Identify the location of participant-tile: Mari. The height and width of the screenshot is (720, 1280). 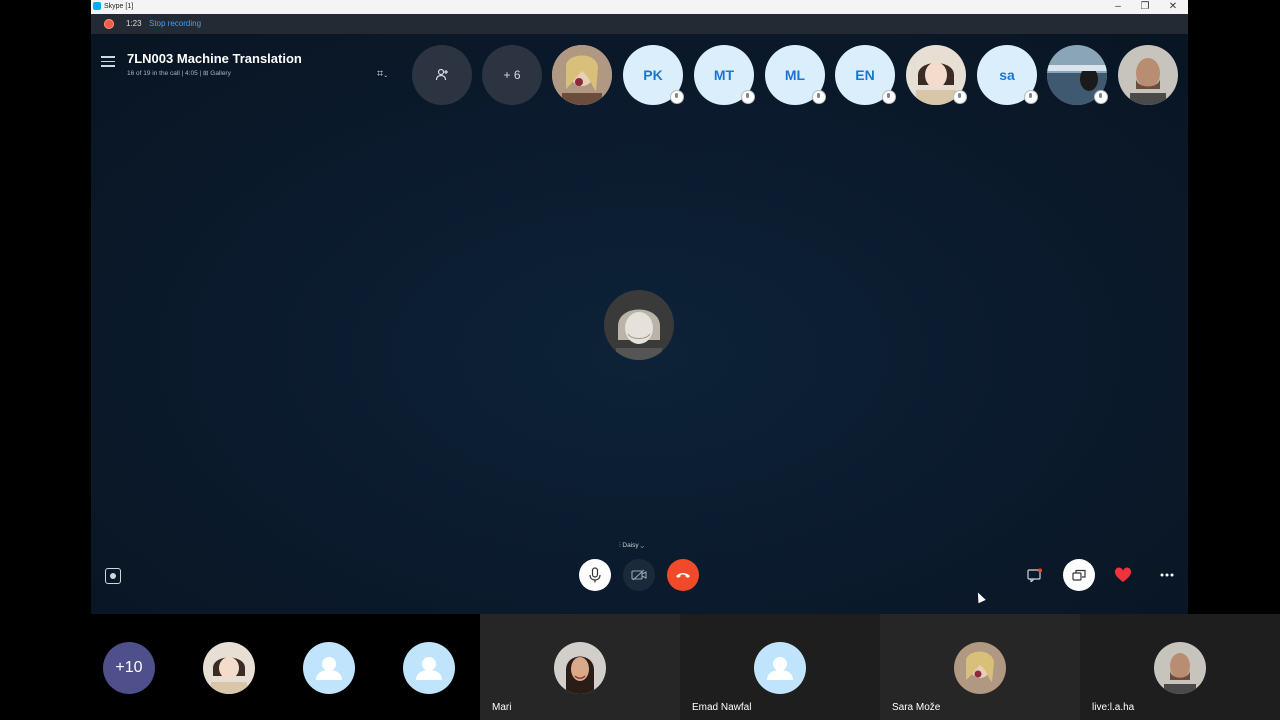
(580, 667).